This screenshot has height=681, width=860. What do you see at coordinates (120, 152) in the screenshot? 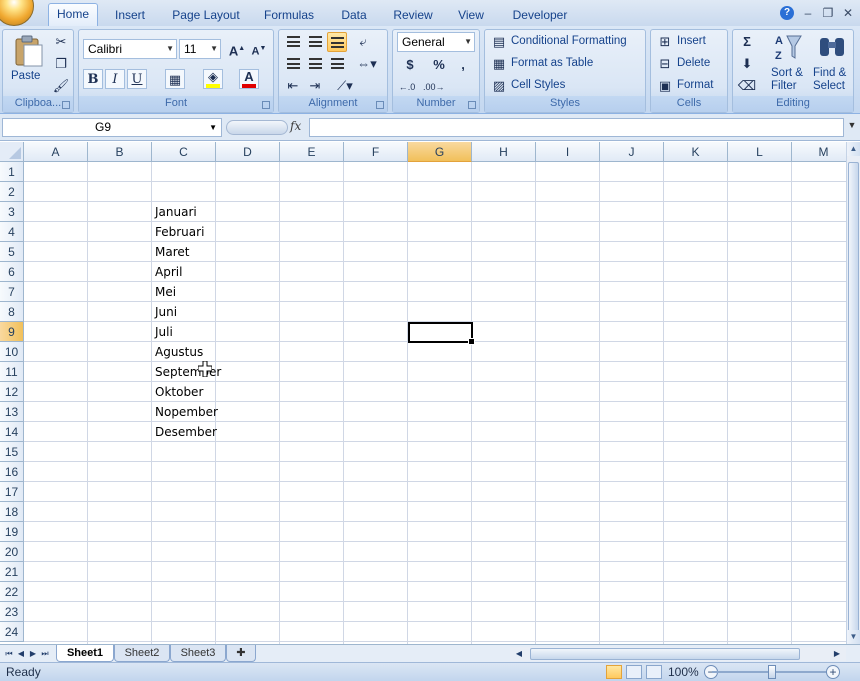
I see `column-header-b: B` at bounding box center [120, 152].